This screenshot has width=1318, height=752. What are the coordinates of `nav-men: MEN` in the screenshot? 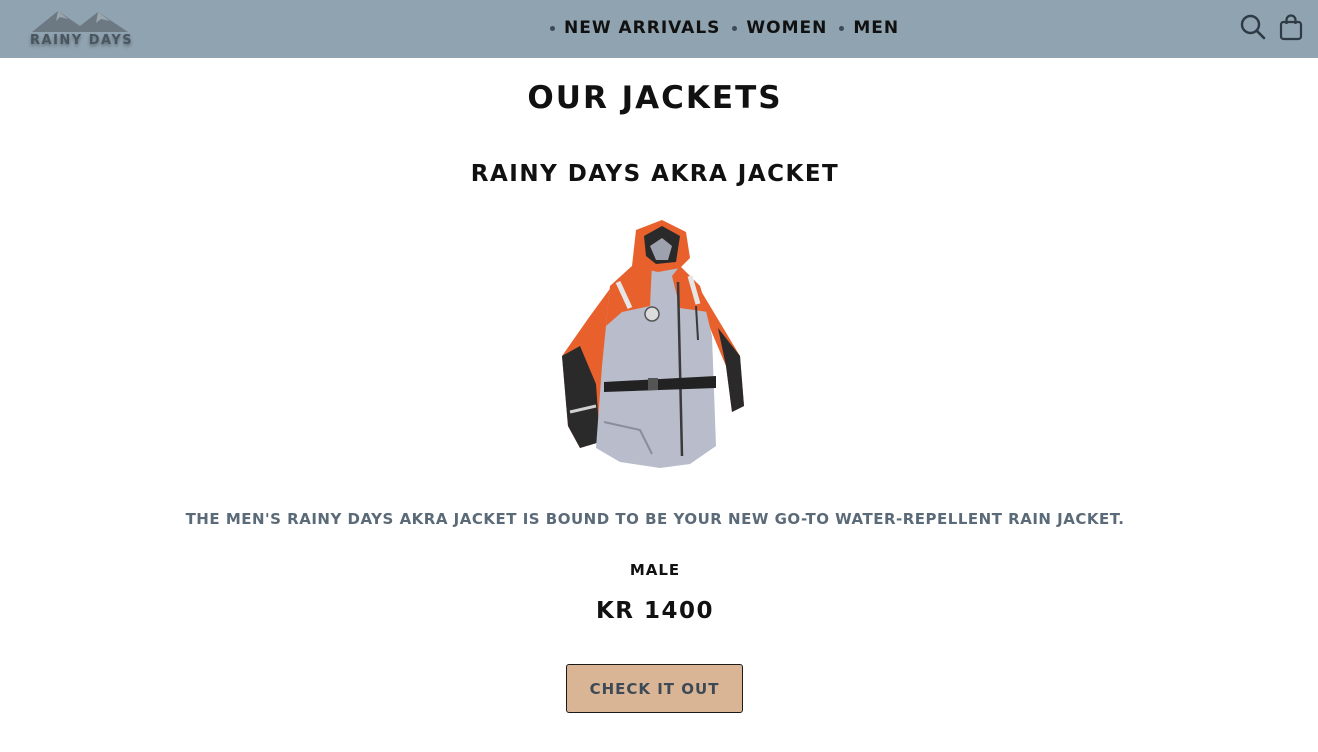 It's located at (869, 28).